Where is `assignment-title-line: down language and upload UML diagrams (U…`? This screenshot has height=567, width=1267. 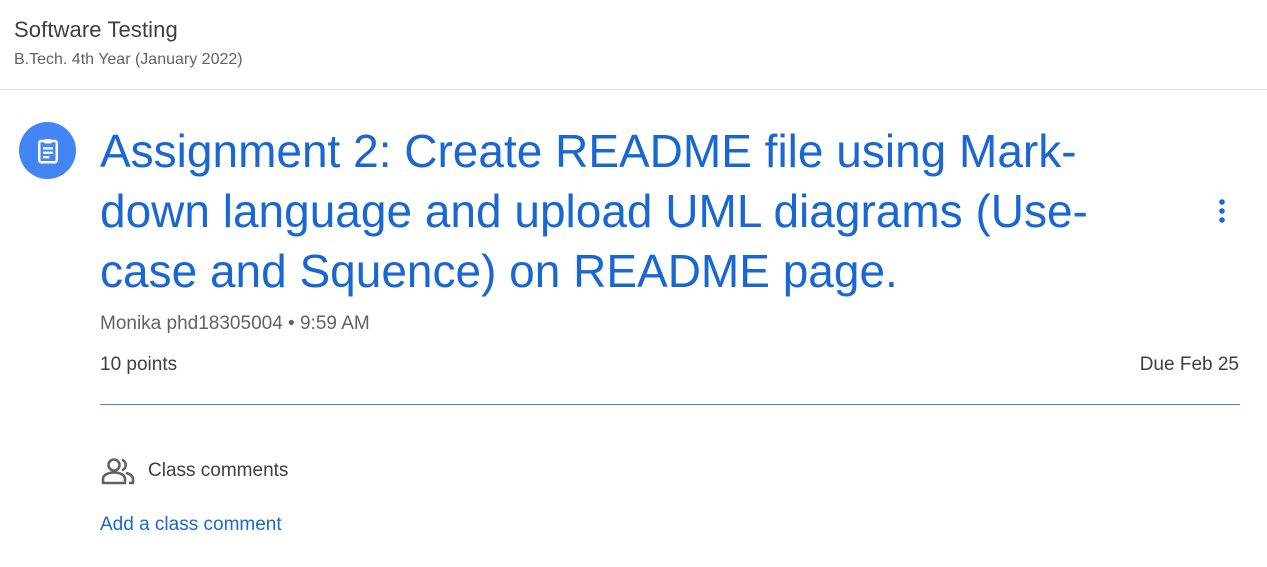
assignment-title-line: down language and upload UML diagrams (U… is located at coordinates (594, 211).